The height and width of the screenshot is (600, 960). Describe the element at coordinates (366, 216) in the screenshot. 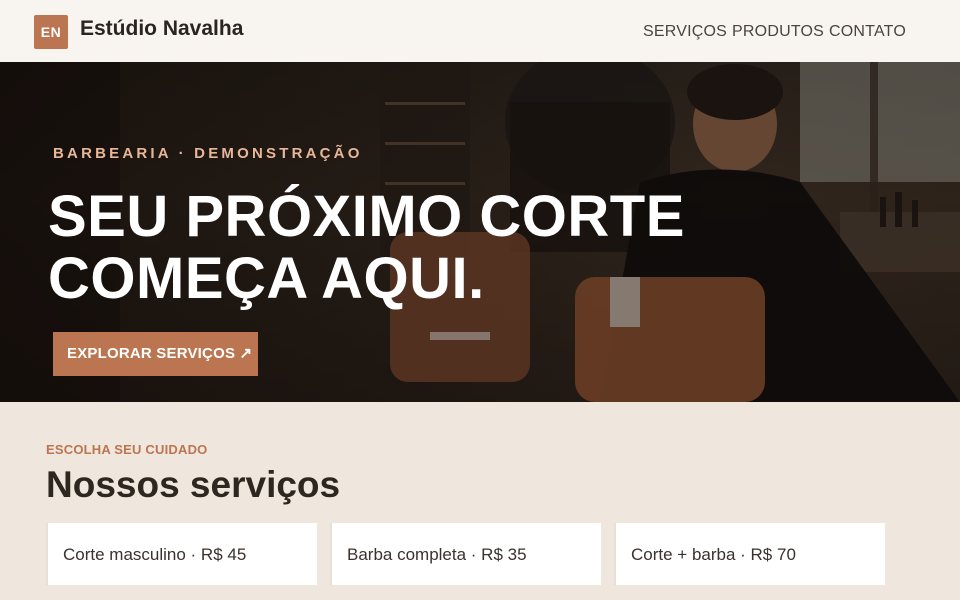

I see `hero-title-line-1: SEU PRÓXIMO CORTE` at that location.